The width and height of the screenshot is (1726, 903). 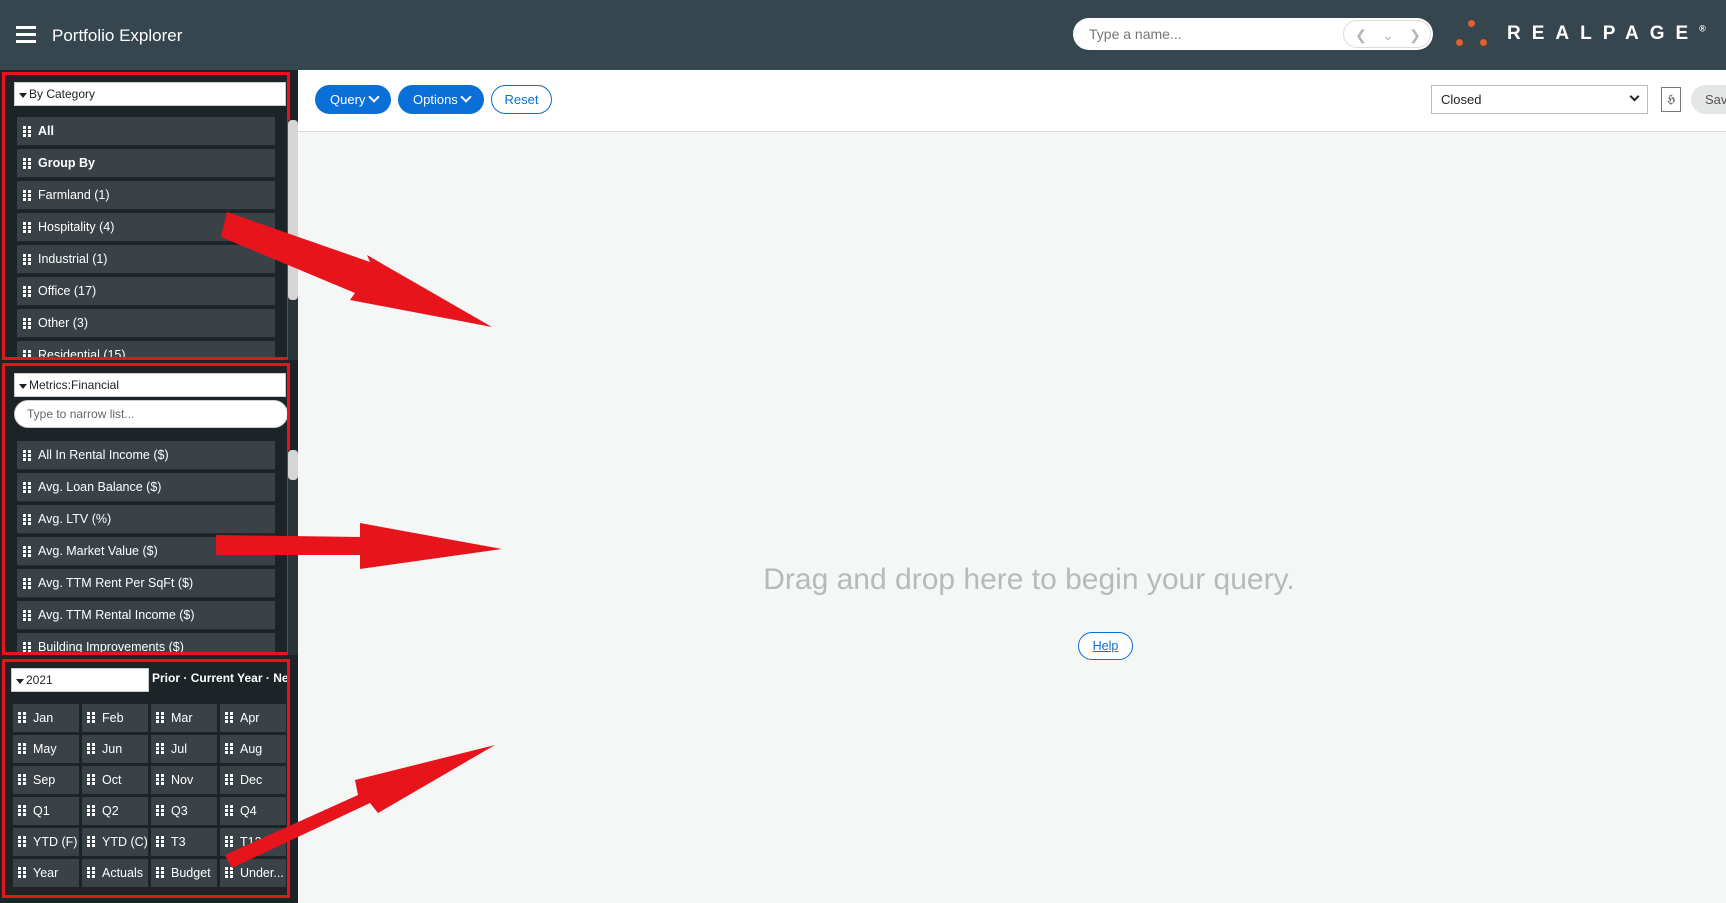 What do you see at coordinates (46, 873) in the screenshot?
I see `period-cell-year: Year` at bounding box center [46, 873].